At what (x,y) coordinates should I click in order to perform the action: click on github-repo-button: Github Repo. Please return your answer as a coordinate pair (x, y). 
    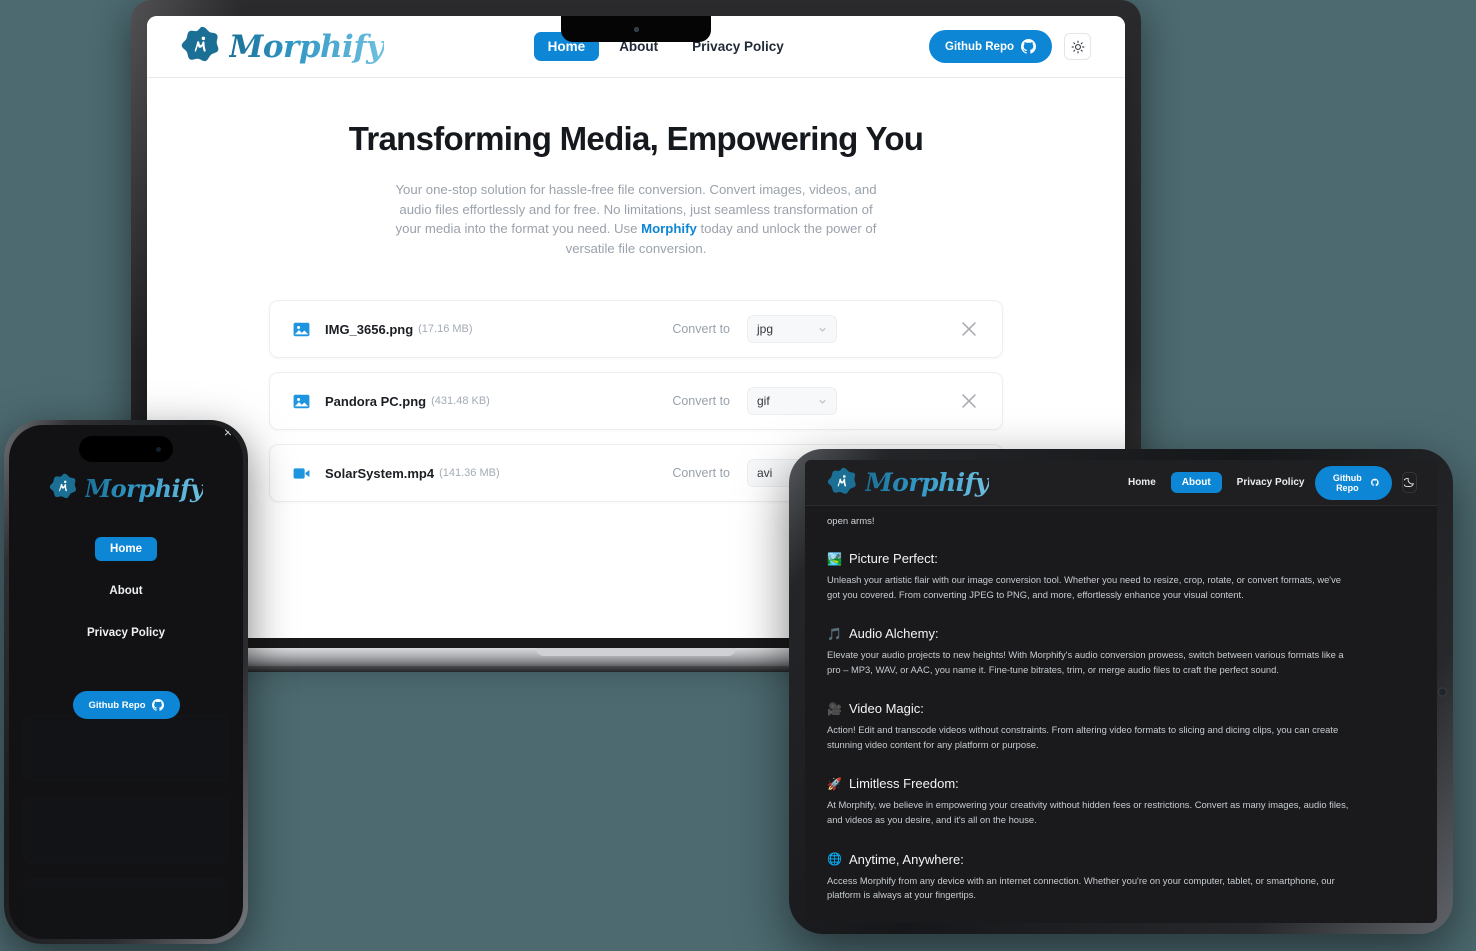
    Looking at the image, I should click on (990, 46).